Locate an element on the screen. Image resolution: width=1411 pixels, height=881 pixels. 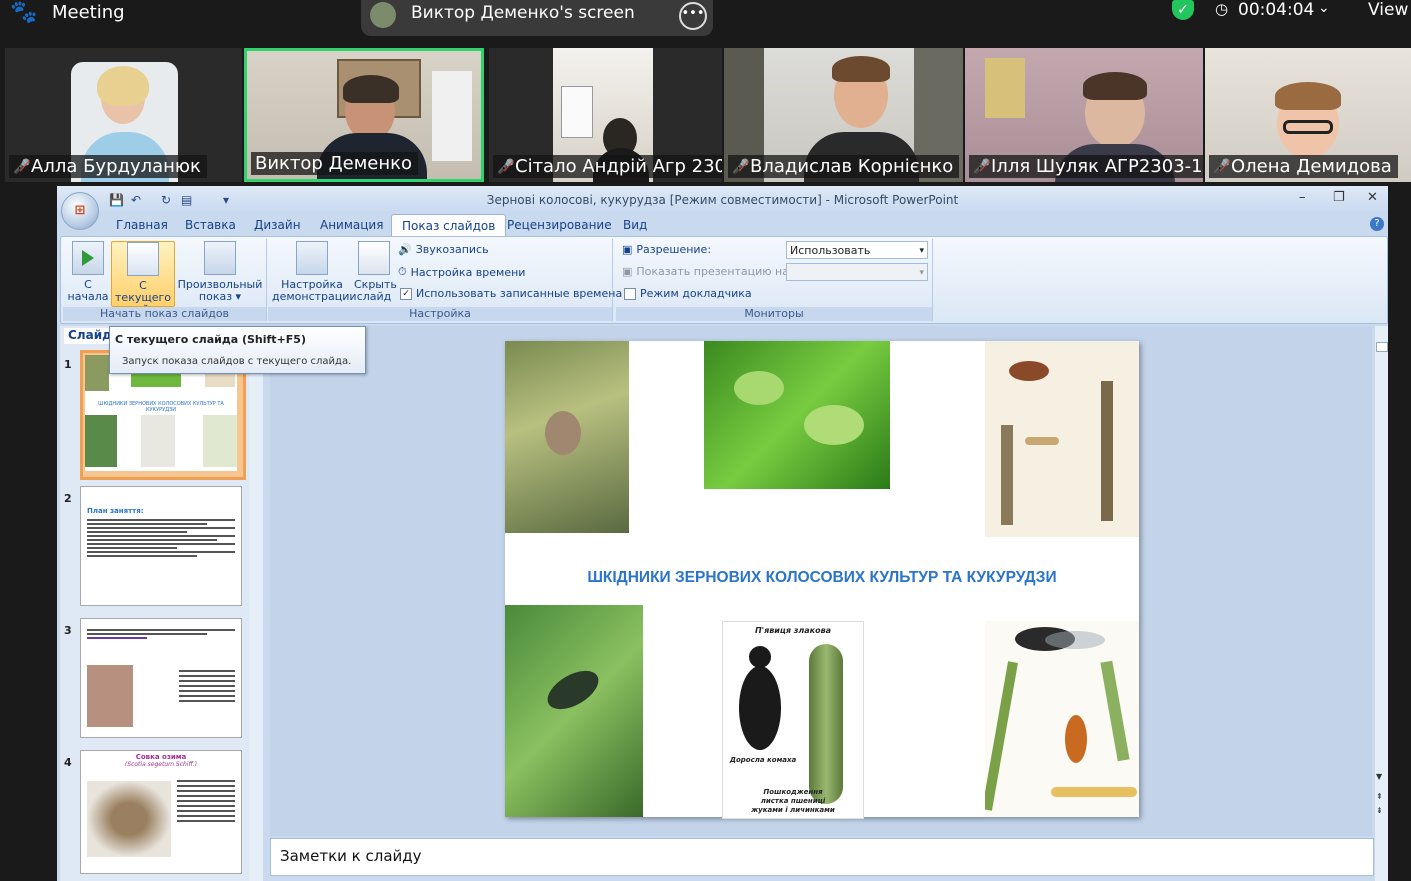
participant-tile-active: Виктор Деменко is located at coordinates (364, 115).